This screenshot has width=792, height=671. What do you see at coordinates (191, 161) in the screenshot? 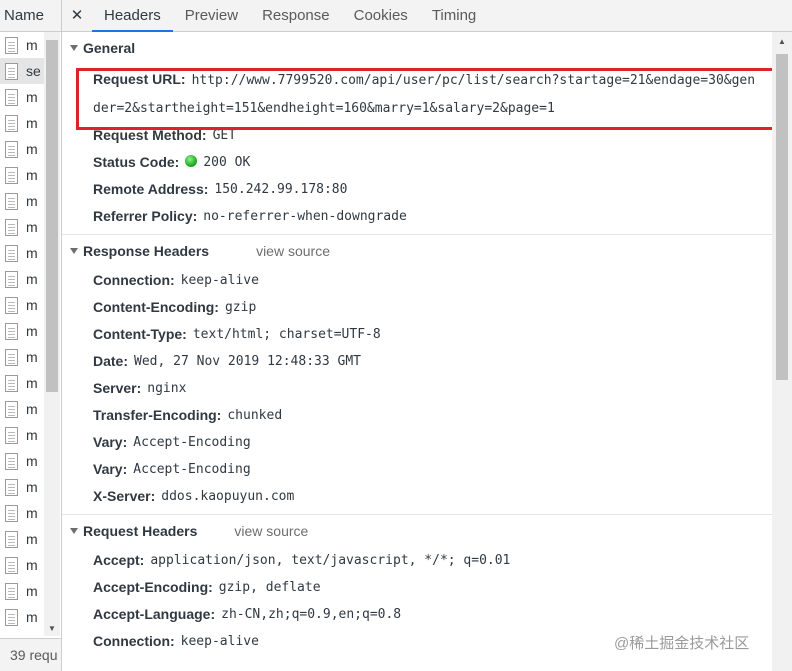
I see `status-ok-icon` at bounding box center [191, 161].